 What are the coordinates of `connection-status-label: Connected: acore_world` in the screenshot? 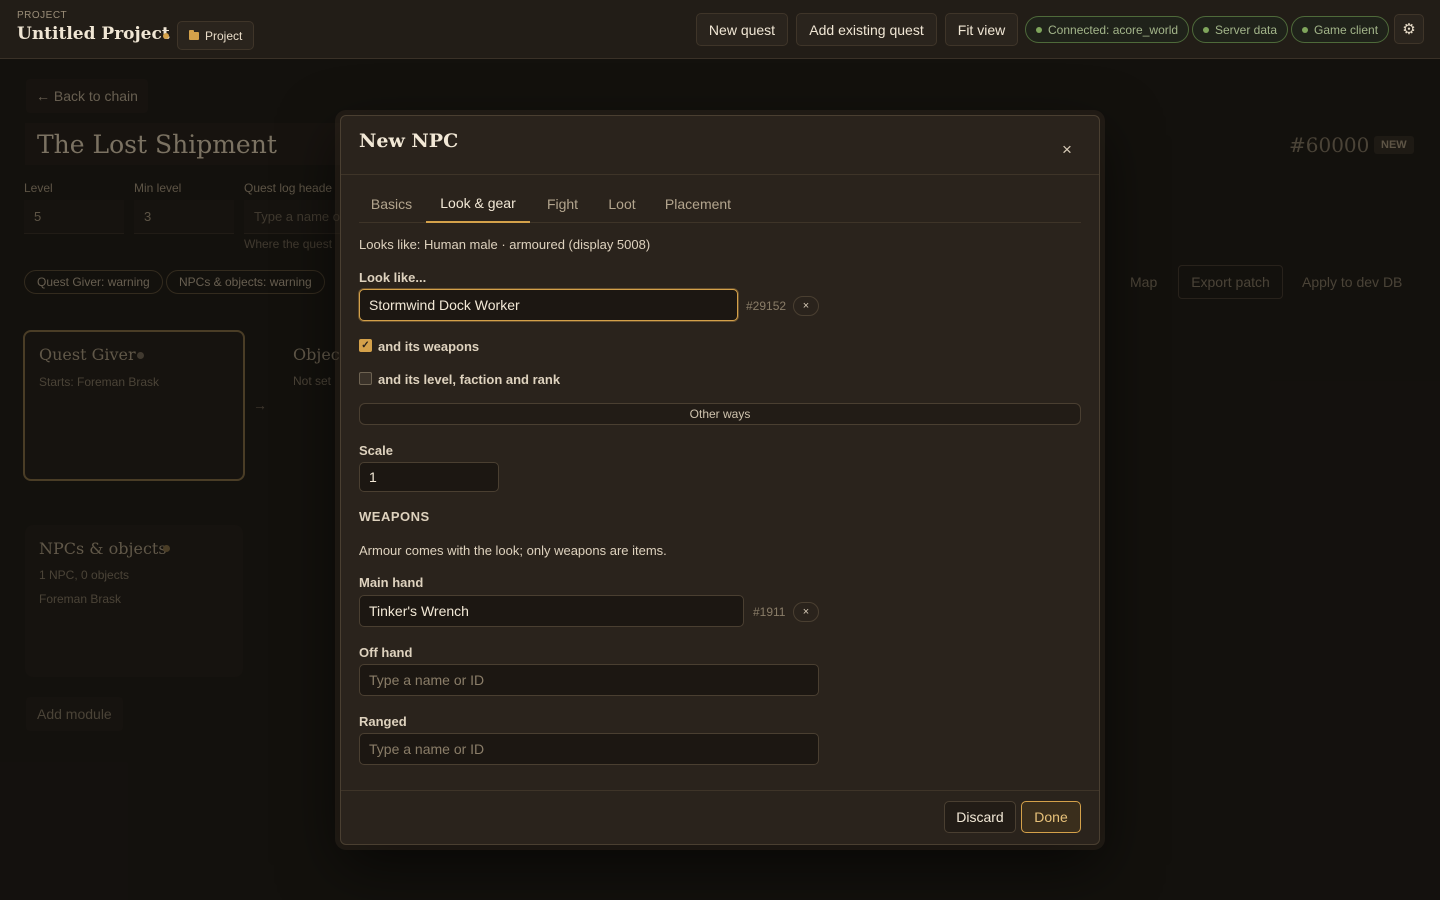 It's located at (1113, 29).